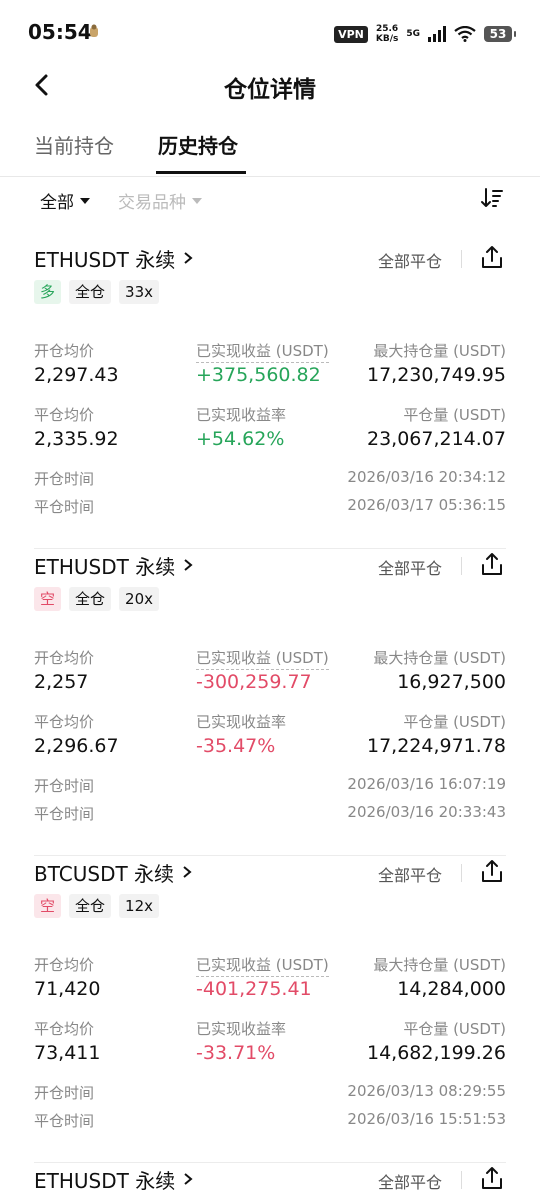 This screenshot has height=1199, width=540. I want to click on header: 仓位详情, so click(270, 87).